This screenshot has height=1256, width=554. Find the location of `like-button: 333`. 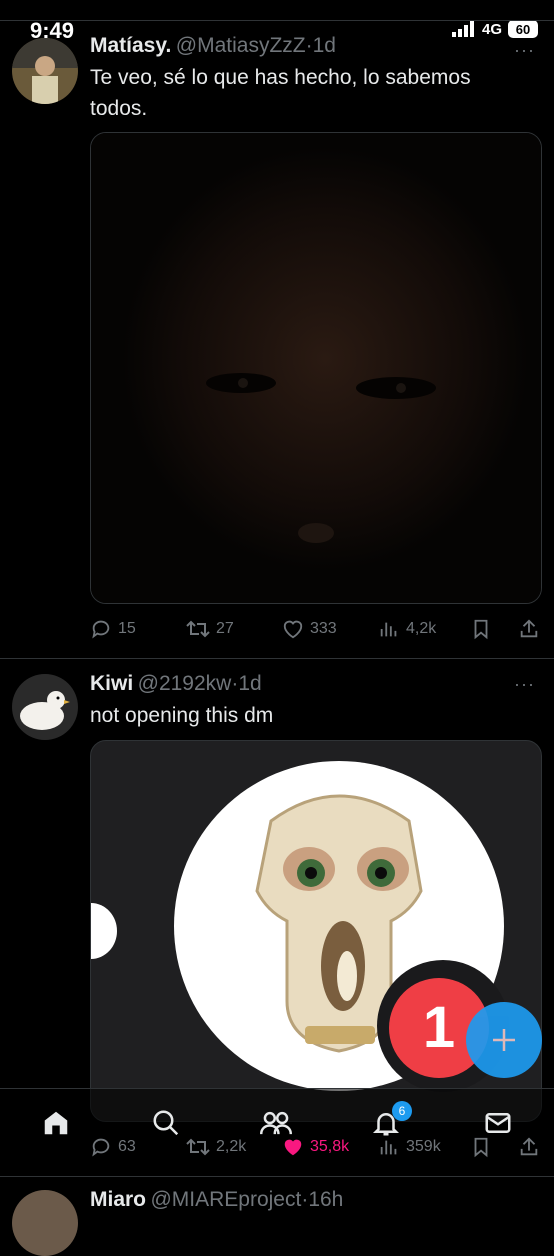

like-button: 333 is located at coordinates (309, 629).